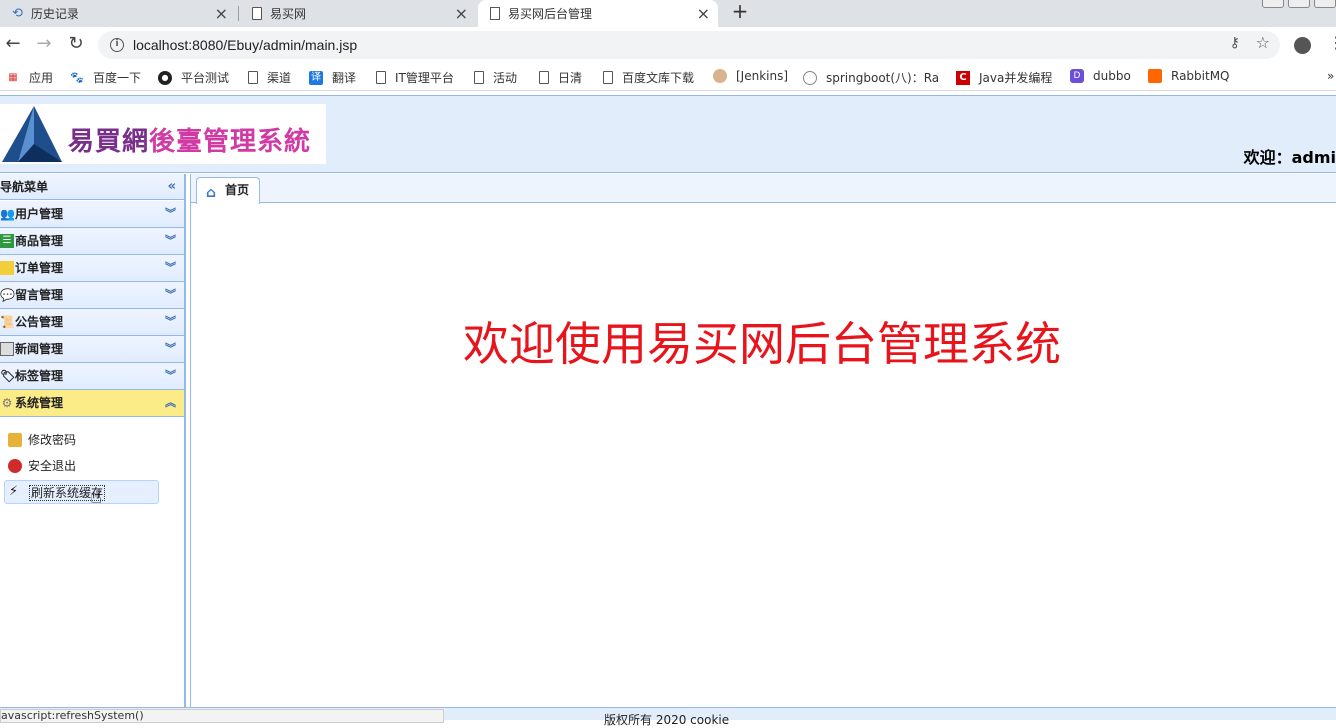 The width and height of the screenshot is (1336, 728). I want to click on bookmark-channel: 渠道, so click(269, 77).